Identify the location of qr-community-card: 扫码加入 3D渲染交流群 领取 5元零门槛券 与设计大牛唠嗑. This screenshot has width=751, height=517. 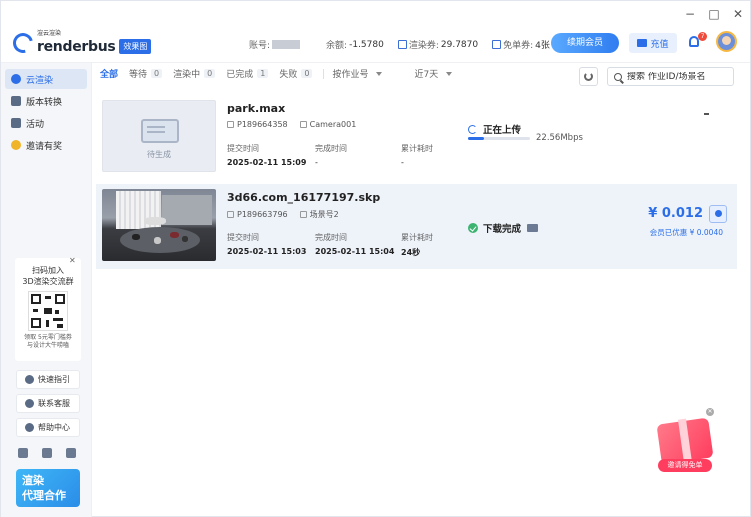
(48, 309).